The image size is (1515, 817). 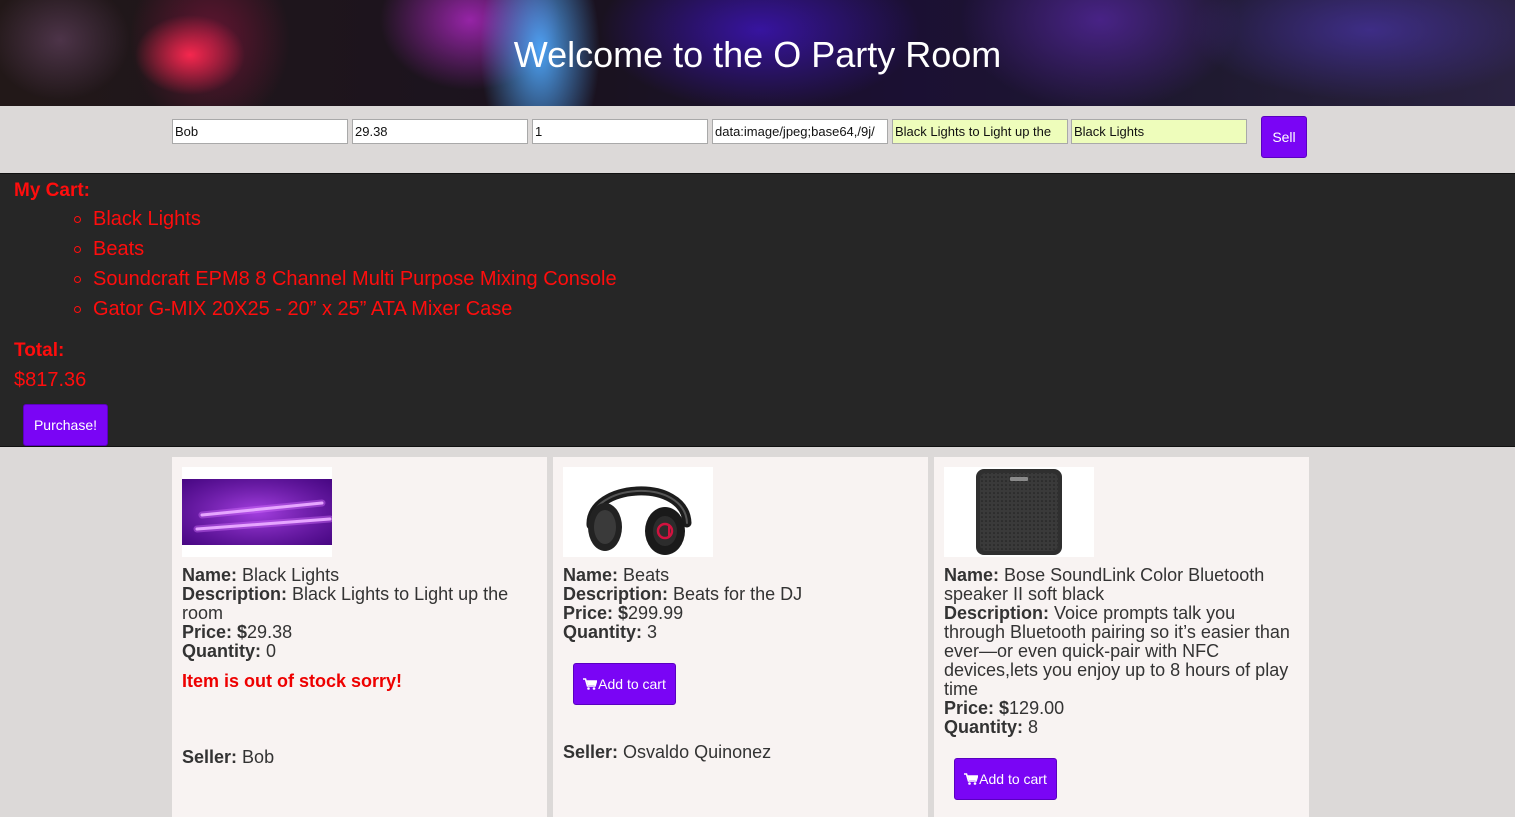 What do you see at coordinates (1121, 708) in the screenshot?
I see `product-price-row: Price: $129.00` at bounding box center [1121, 708].